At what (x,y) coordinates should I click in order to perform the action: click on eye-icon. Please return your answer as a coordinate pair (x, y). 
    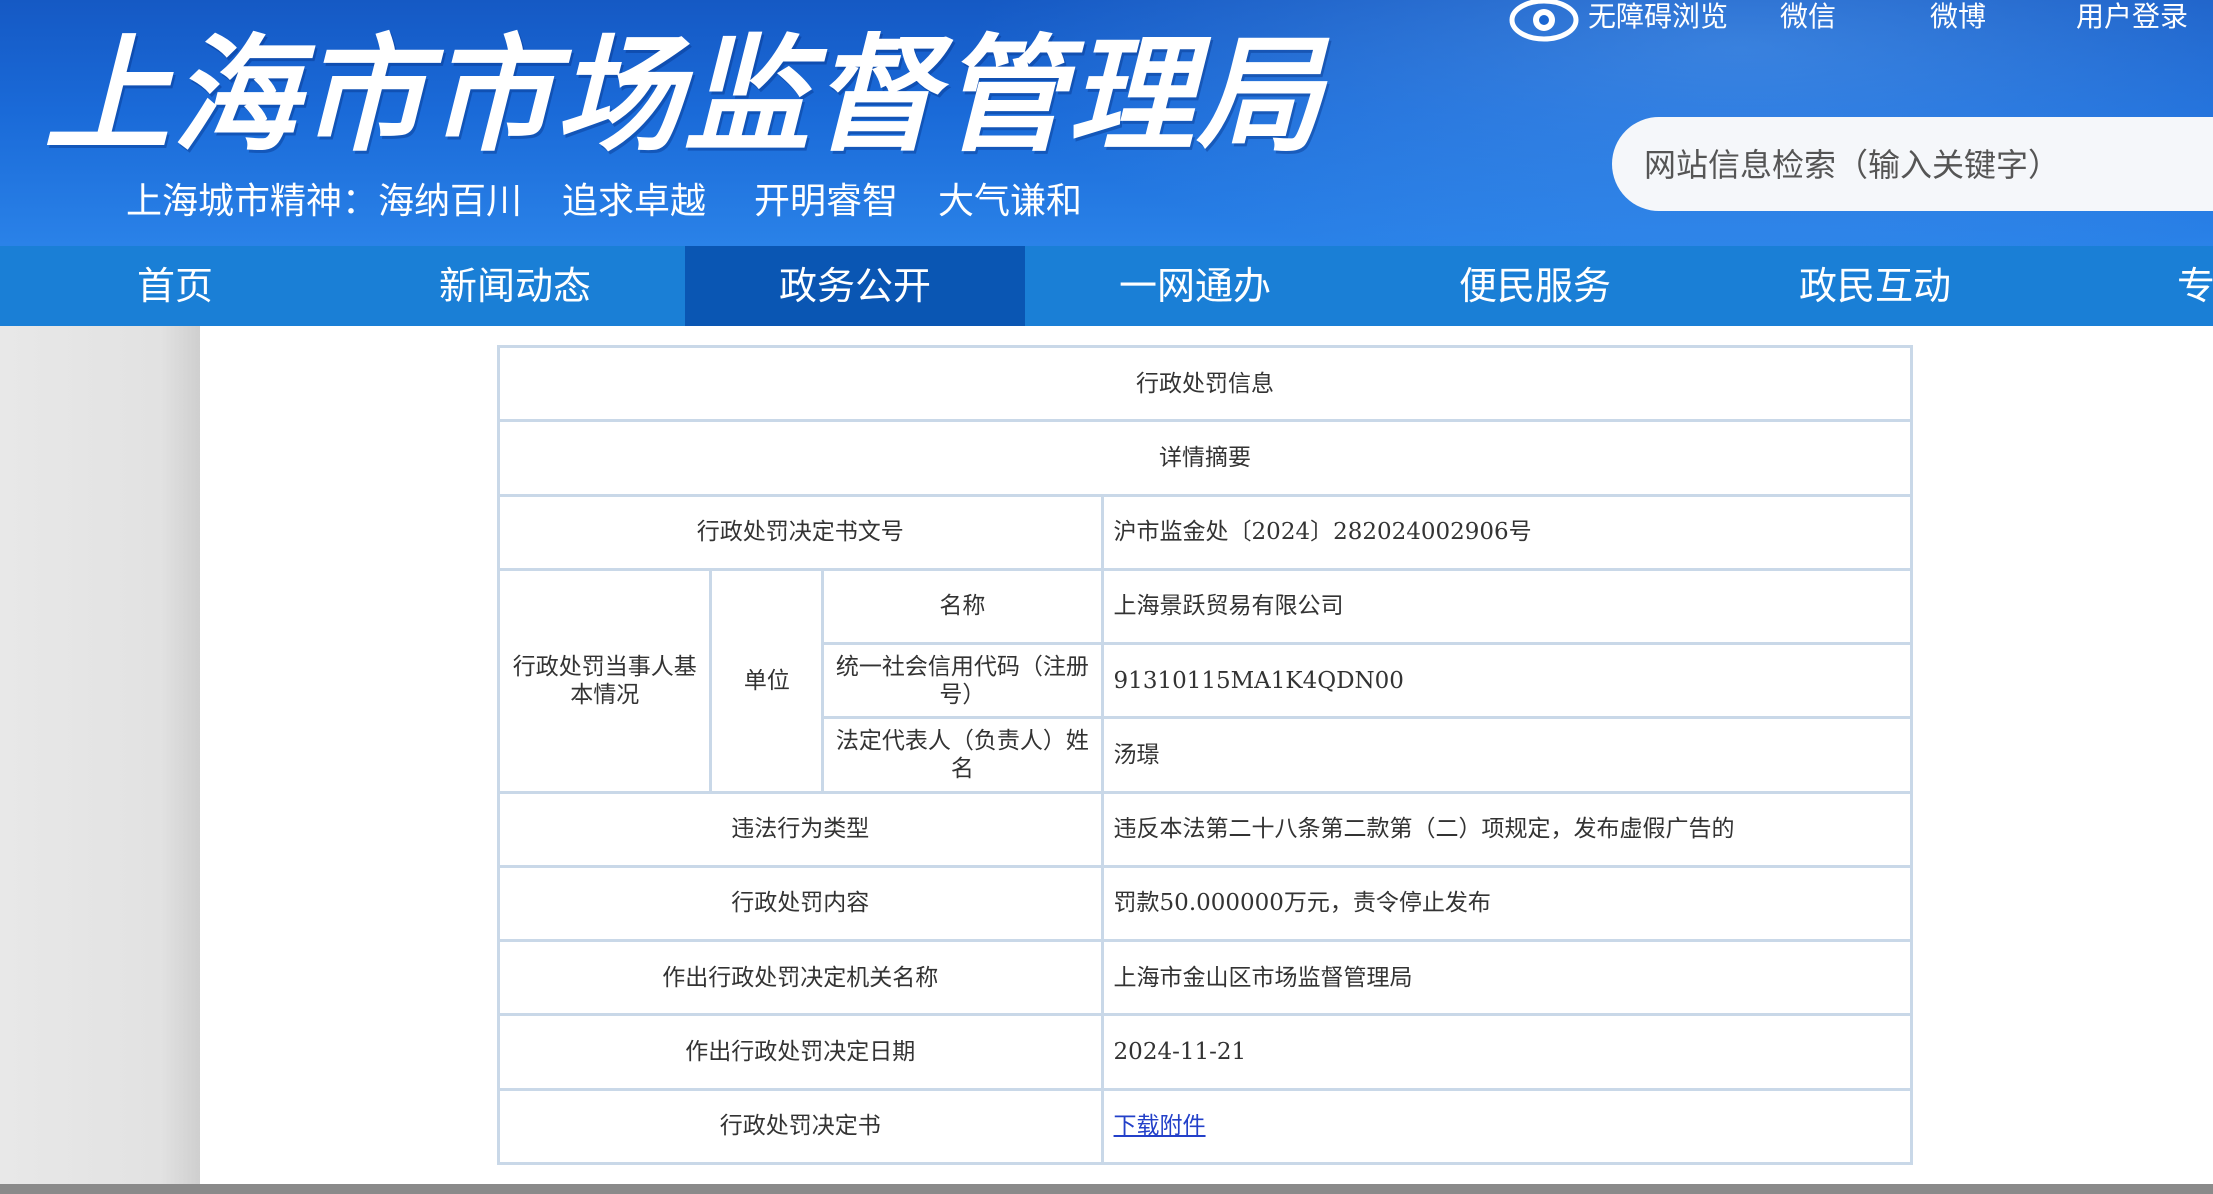
    Looking at the image, I should click on (1544, 22).